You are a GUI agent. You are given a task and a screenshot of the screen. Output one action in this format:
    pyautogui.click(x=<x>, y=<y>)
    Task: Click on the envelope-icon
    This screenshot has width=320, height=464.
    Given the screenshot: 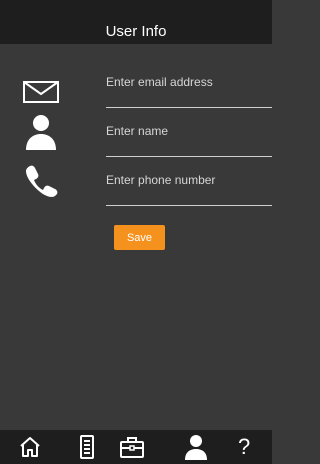 What is the action you would take?
    pyautogui.click(x=41, y=92)
    